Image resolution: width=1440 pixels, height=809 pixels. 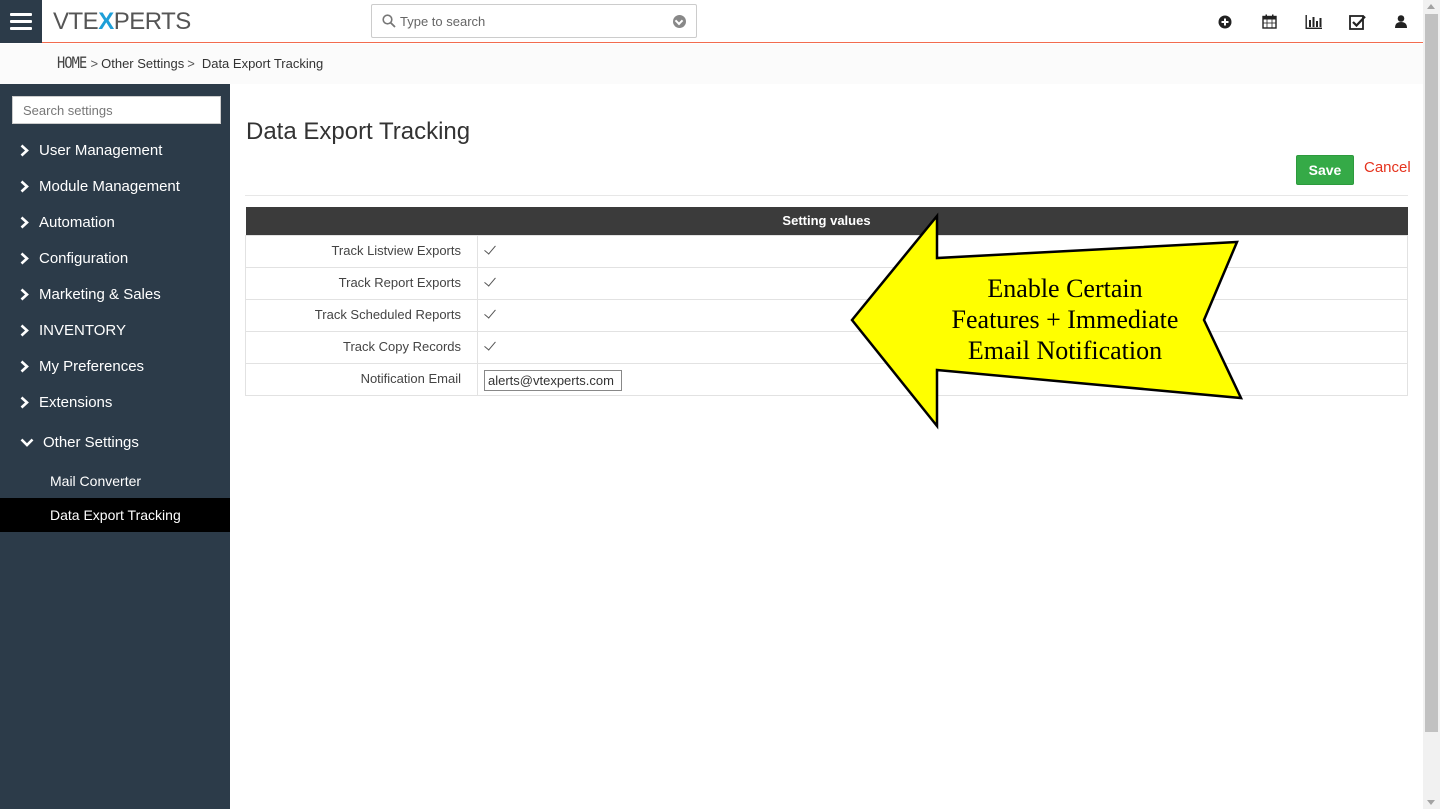 What do you see at coordinates (115, 150) in the screenshot?
I see `sidebar-item-user-management: User Management` at bounding box center [115, 150].